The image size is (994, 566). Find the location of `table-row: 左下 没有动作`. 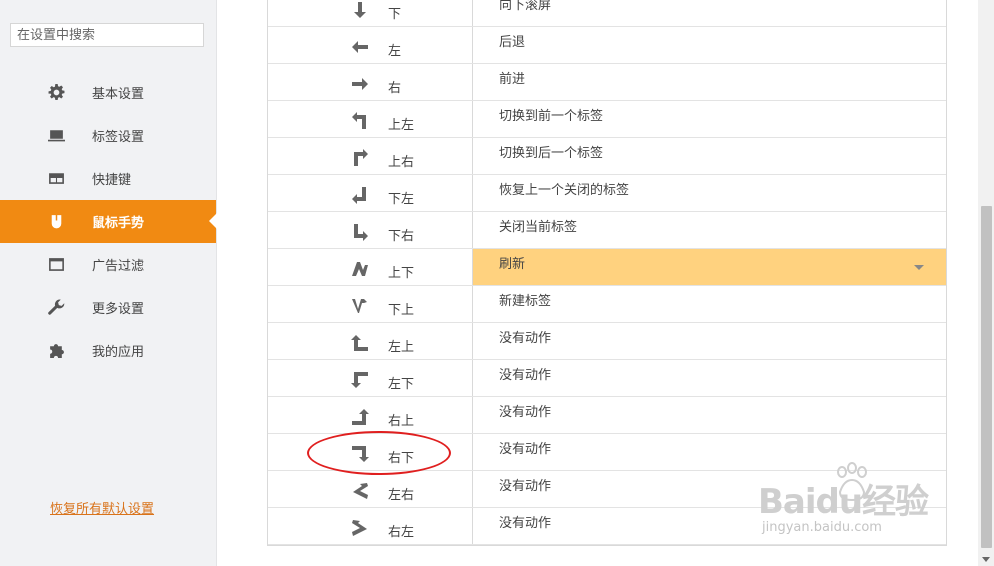

table-row: 左下 没有动作 is located at coordinates (607, 378).